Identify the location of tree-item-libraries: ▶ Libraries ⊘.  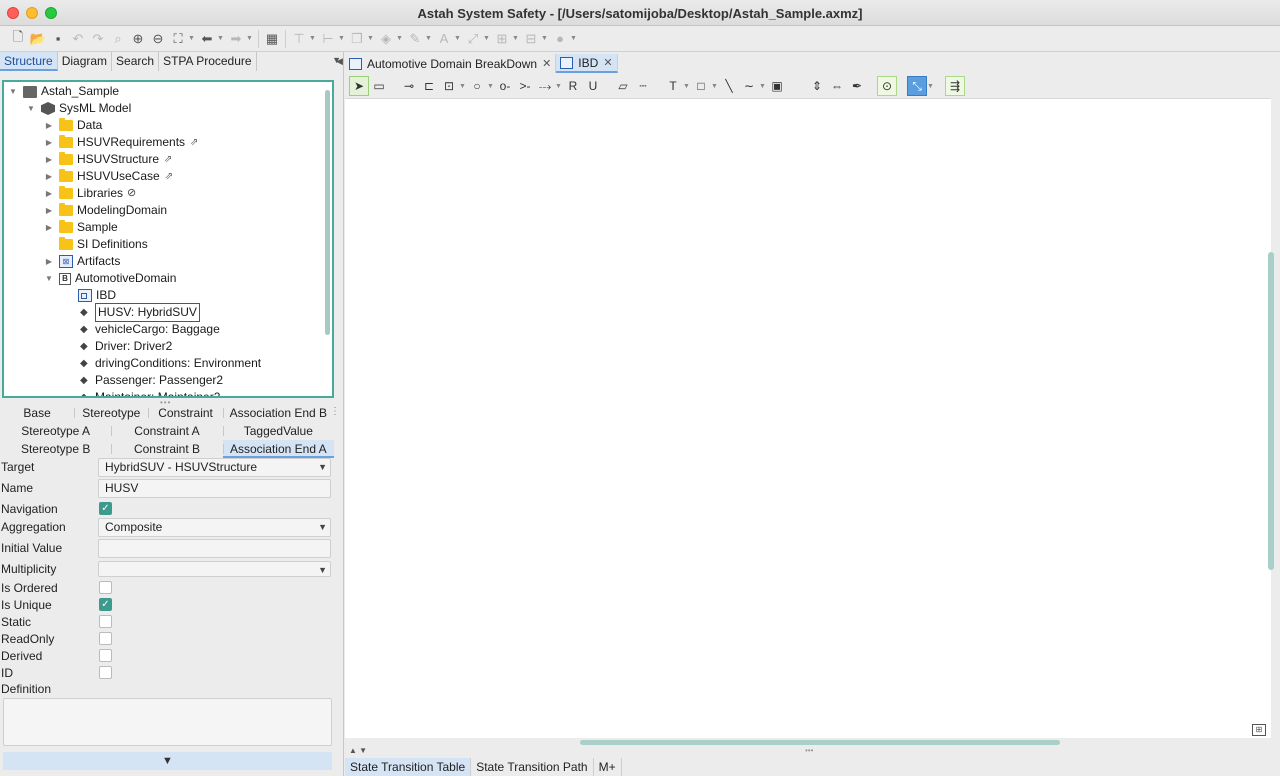
(90, 193).